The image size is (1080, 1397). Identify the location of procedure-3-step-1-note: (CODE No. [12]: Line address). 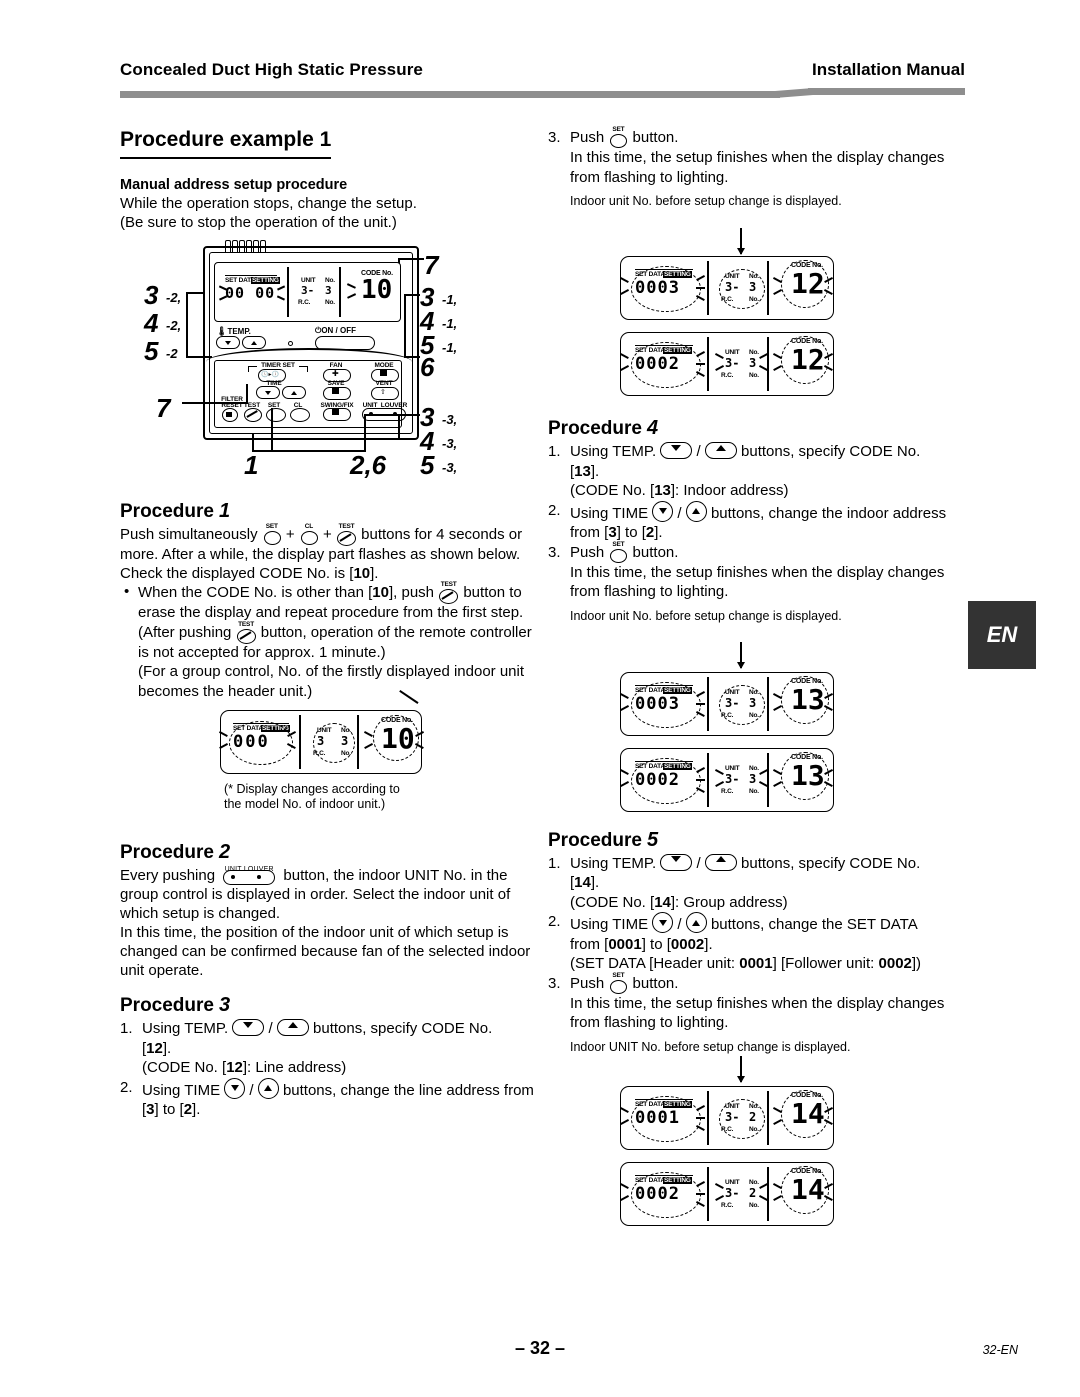
(341, 1068).